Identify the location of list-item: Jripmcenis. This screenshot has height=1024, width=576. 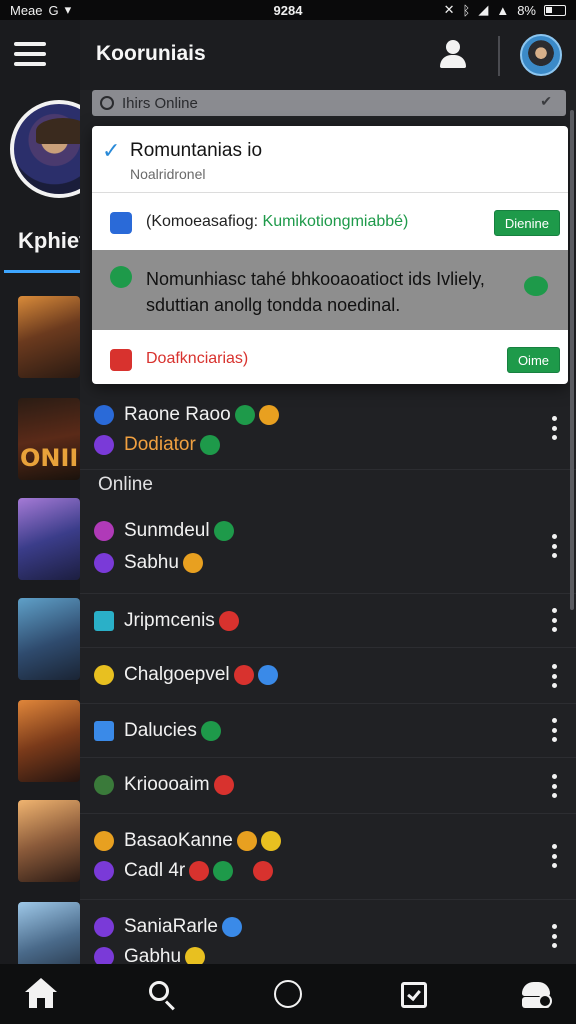
(328, 621).